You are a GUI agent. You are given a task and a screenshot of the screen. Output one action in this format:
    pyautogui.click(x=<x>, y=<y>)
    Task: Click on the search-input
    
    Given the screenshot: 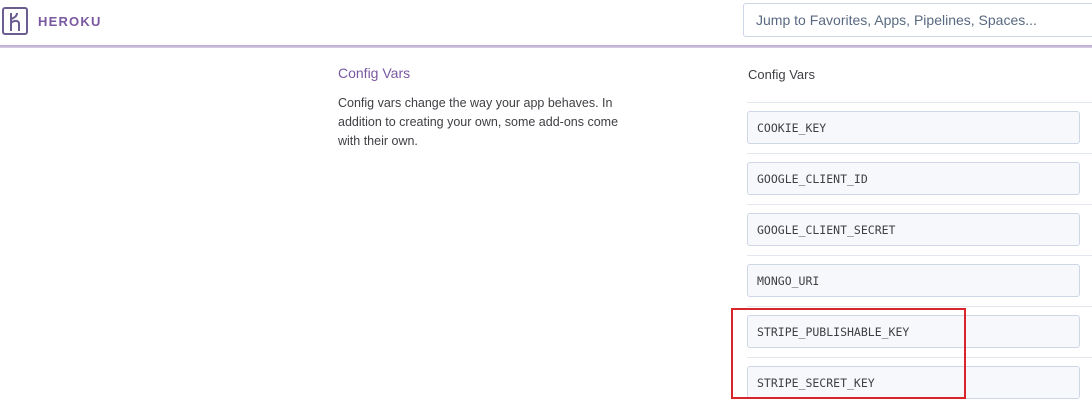 What is the action you would take?
    pyautogui.click(x=917, y=20)
    